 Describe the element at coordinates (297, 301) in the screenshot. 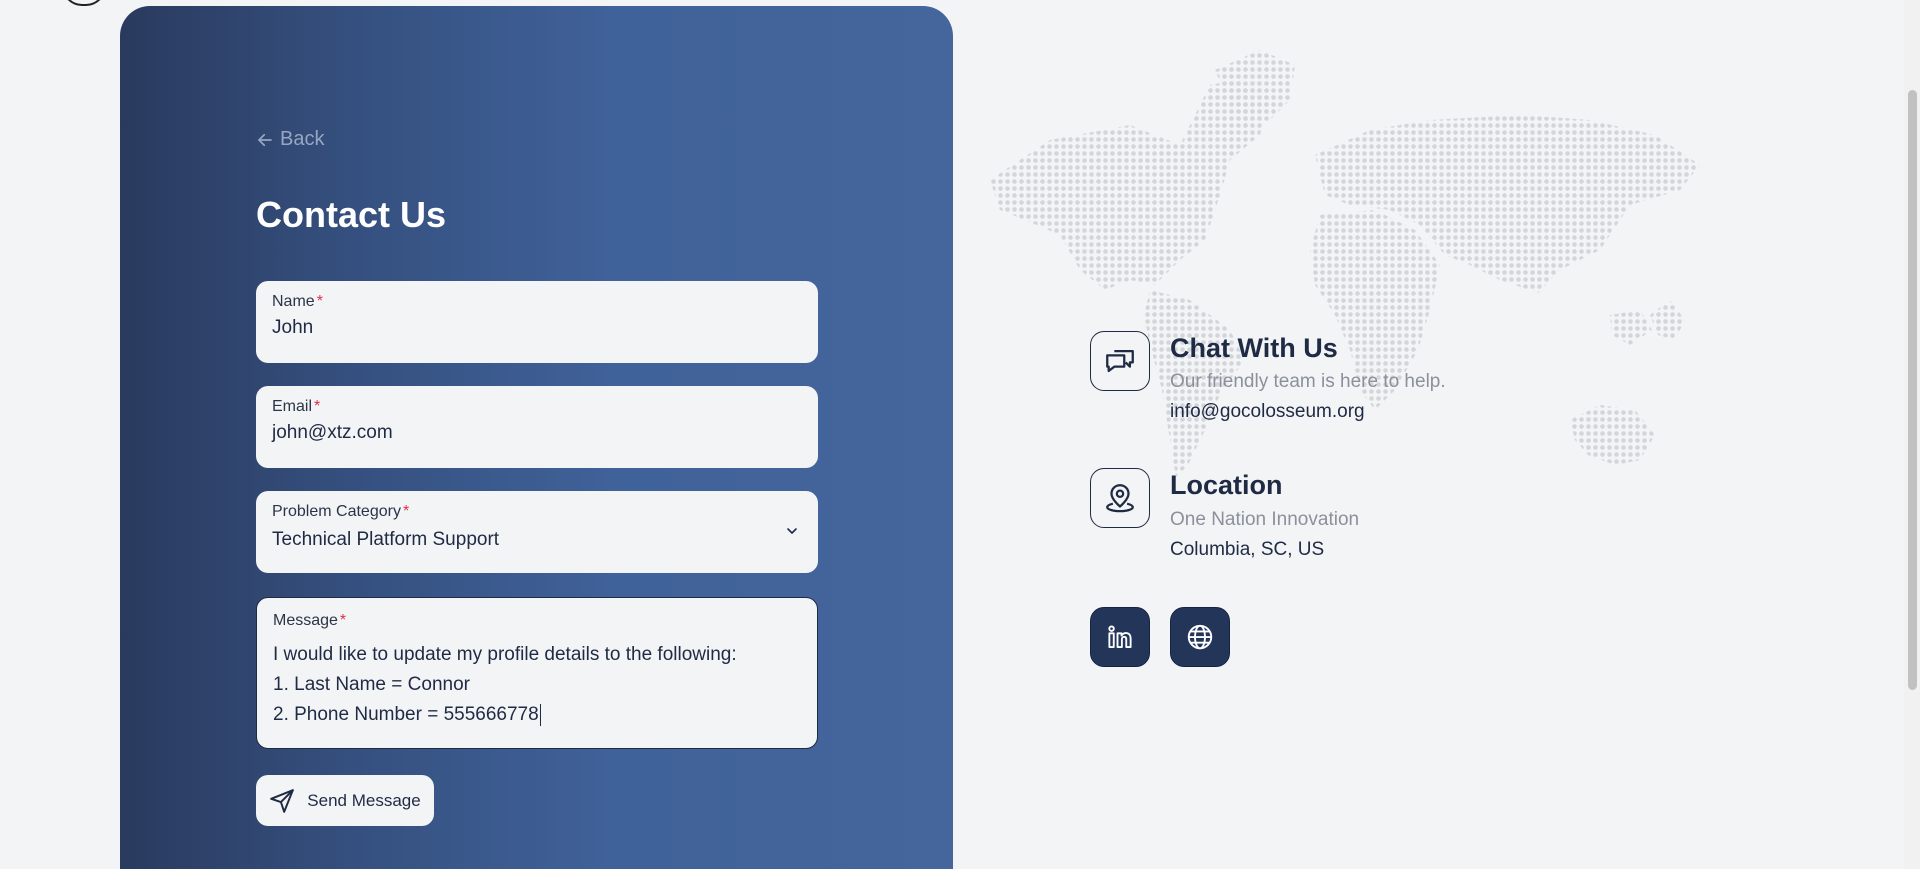

I see `name-label: Name *` at that location.